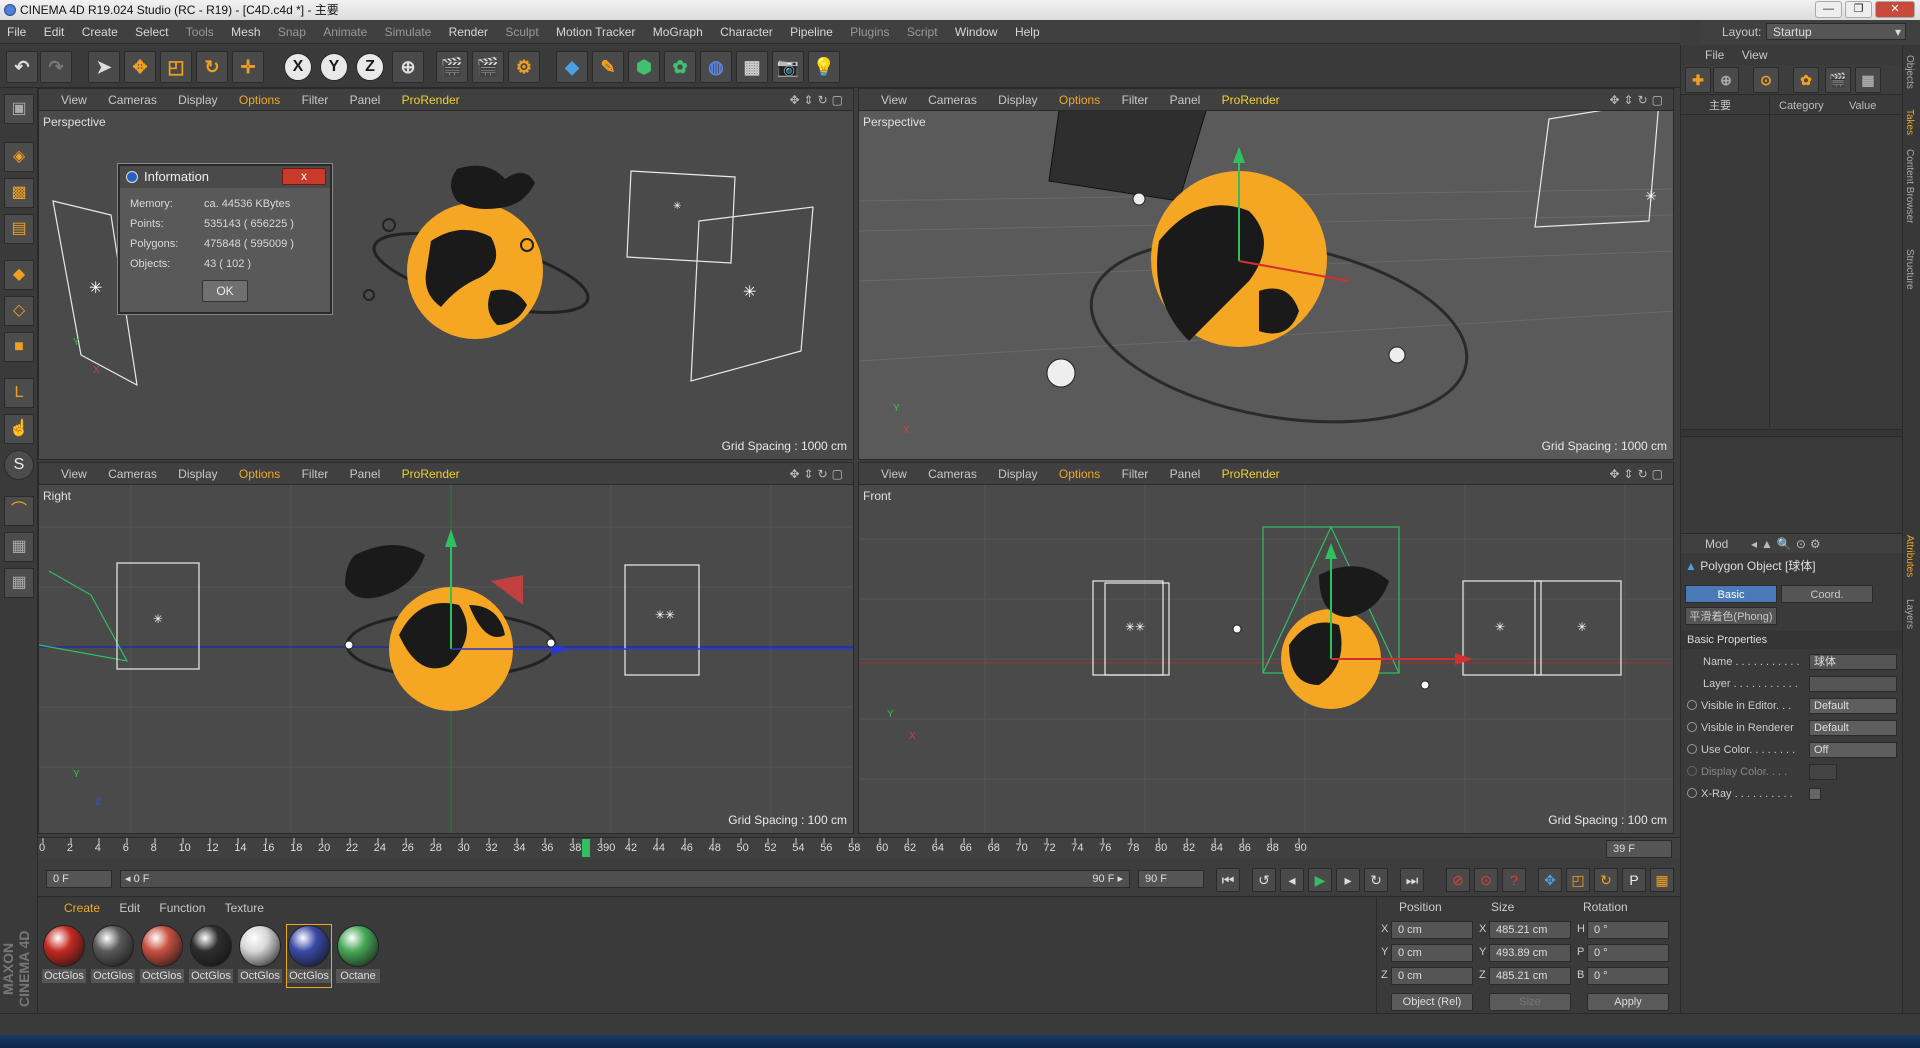  Describe the element at coordinates (408, 32) in the screenshot. I see `menu-simulate: Simulate` at that location.